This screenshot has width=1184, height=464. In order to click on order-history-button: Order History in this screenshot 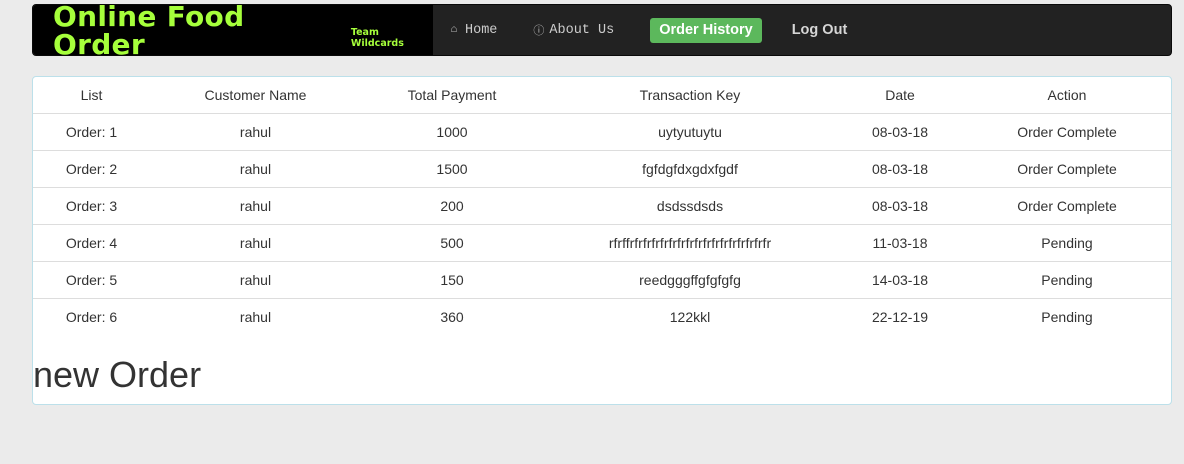, I will do `click(706, 30)`.